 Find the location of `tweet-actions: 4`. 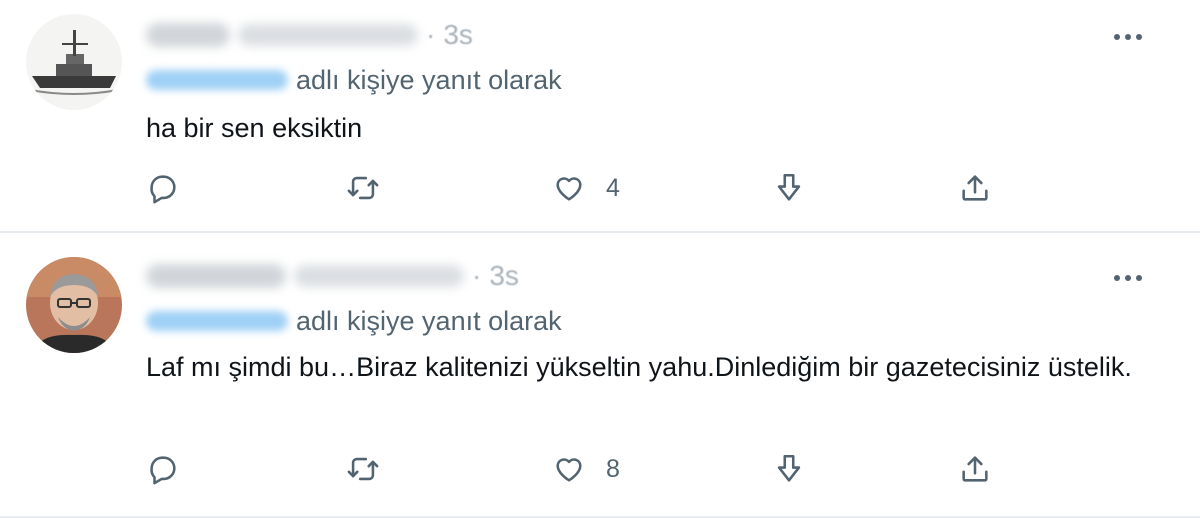

tweet-actions: 4 is located at coordinates (586, 188).